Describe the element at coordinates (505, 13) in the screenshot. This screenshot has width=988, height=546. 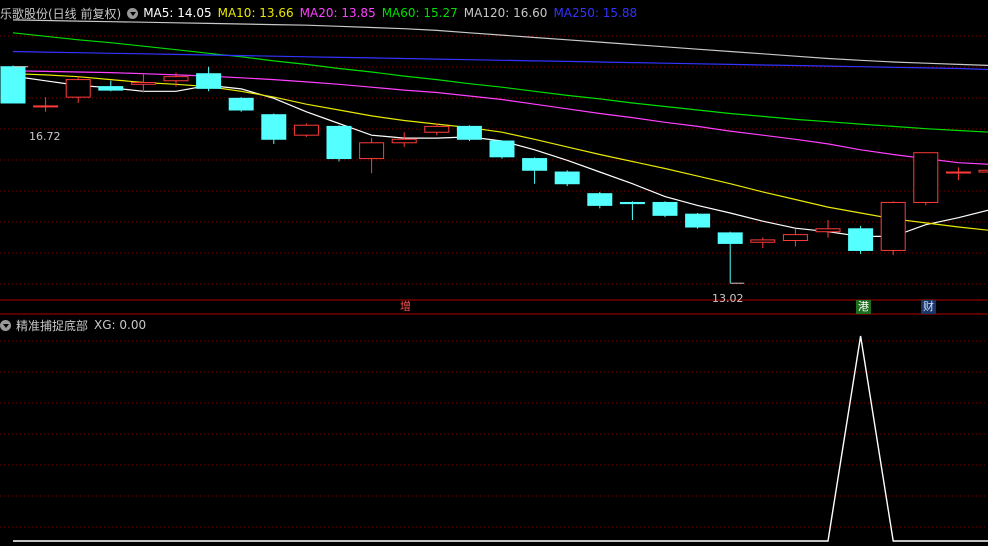
I see `ma120-label: MA120: 16.60` at that location.